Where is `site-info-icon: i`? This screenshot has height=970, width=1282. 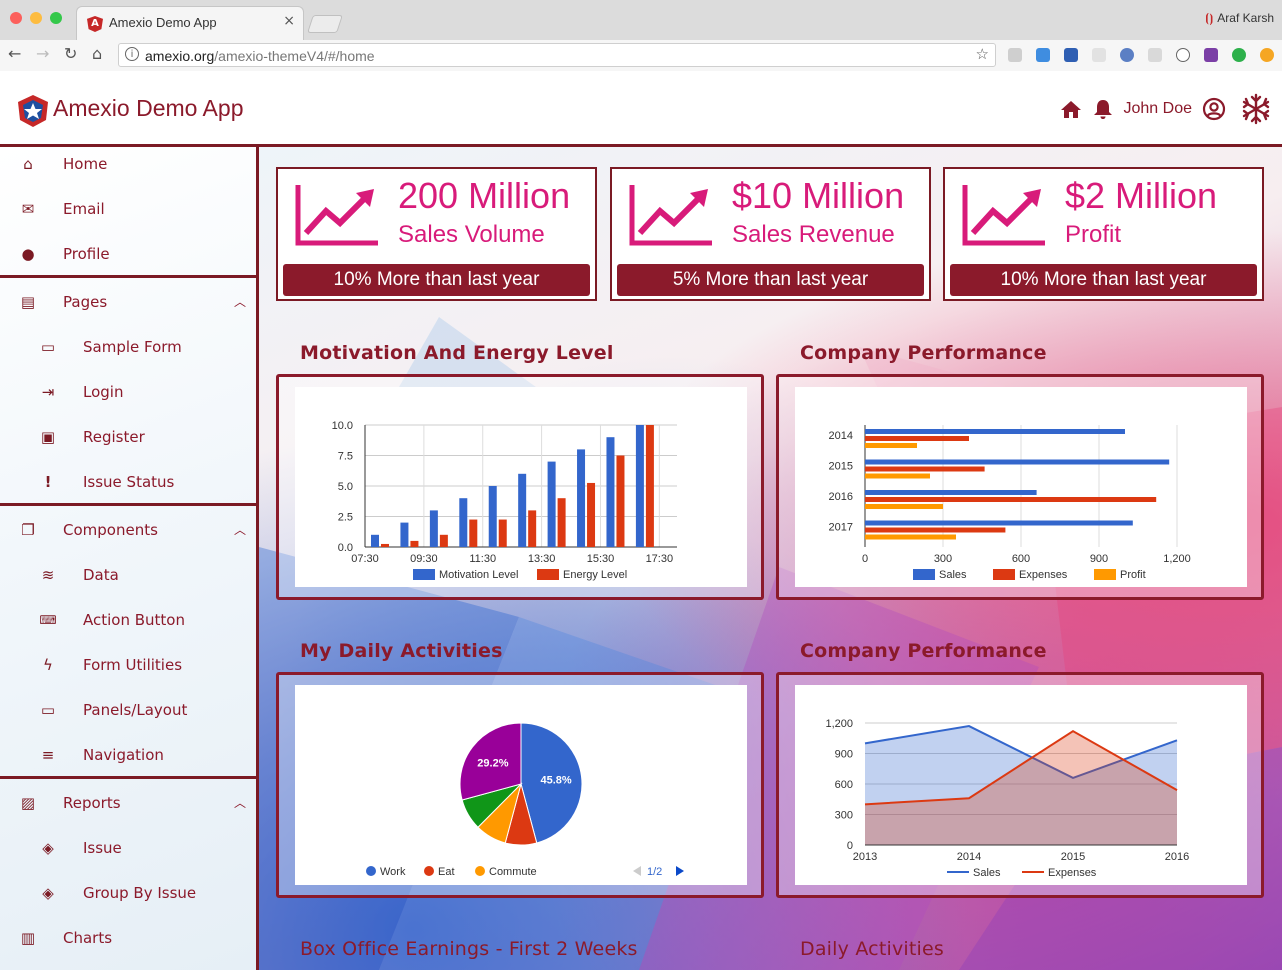
site-info-icon: i is located at coordinates (132, 54).